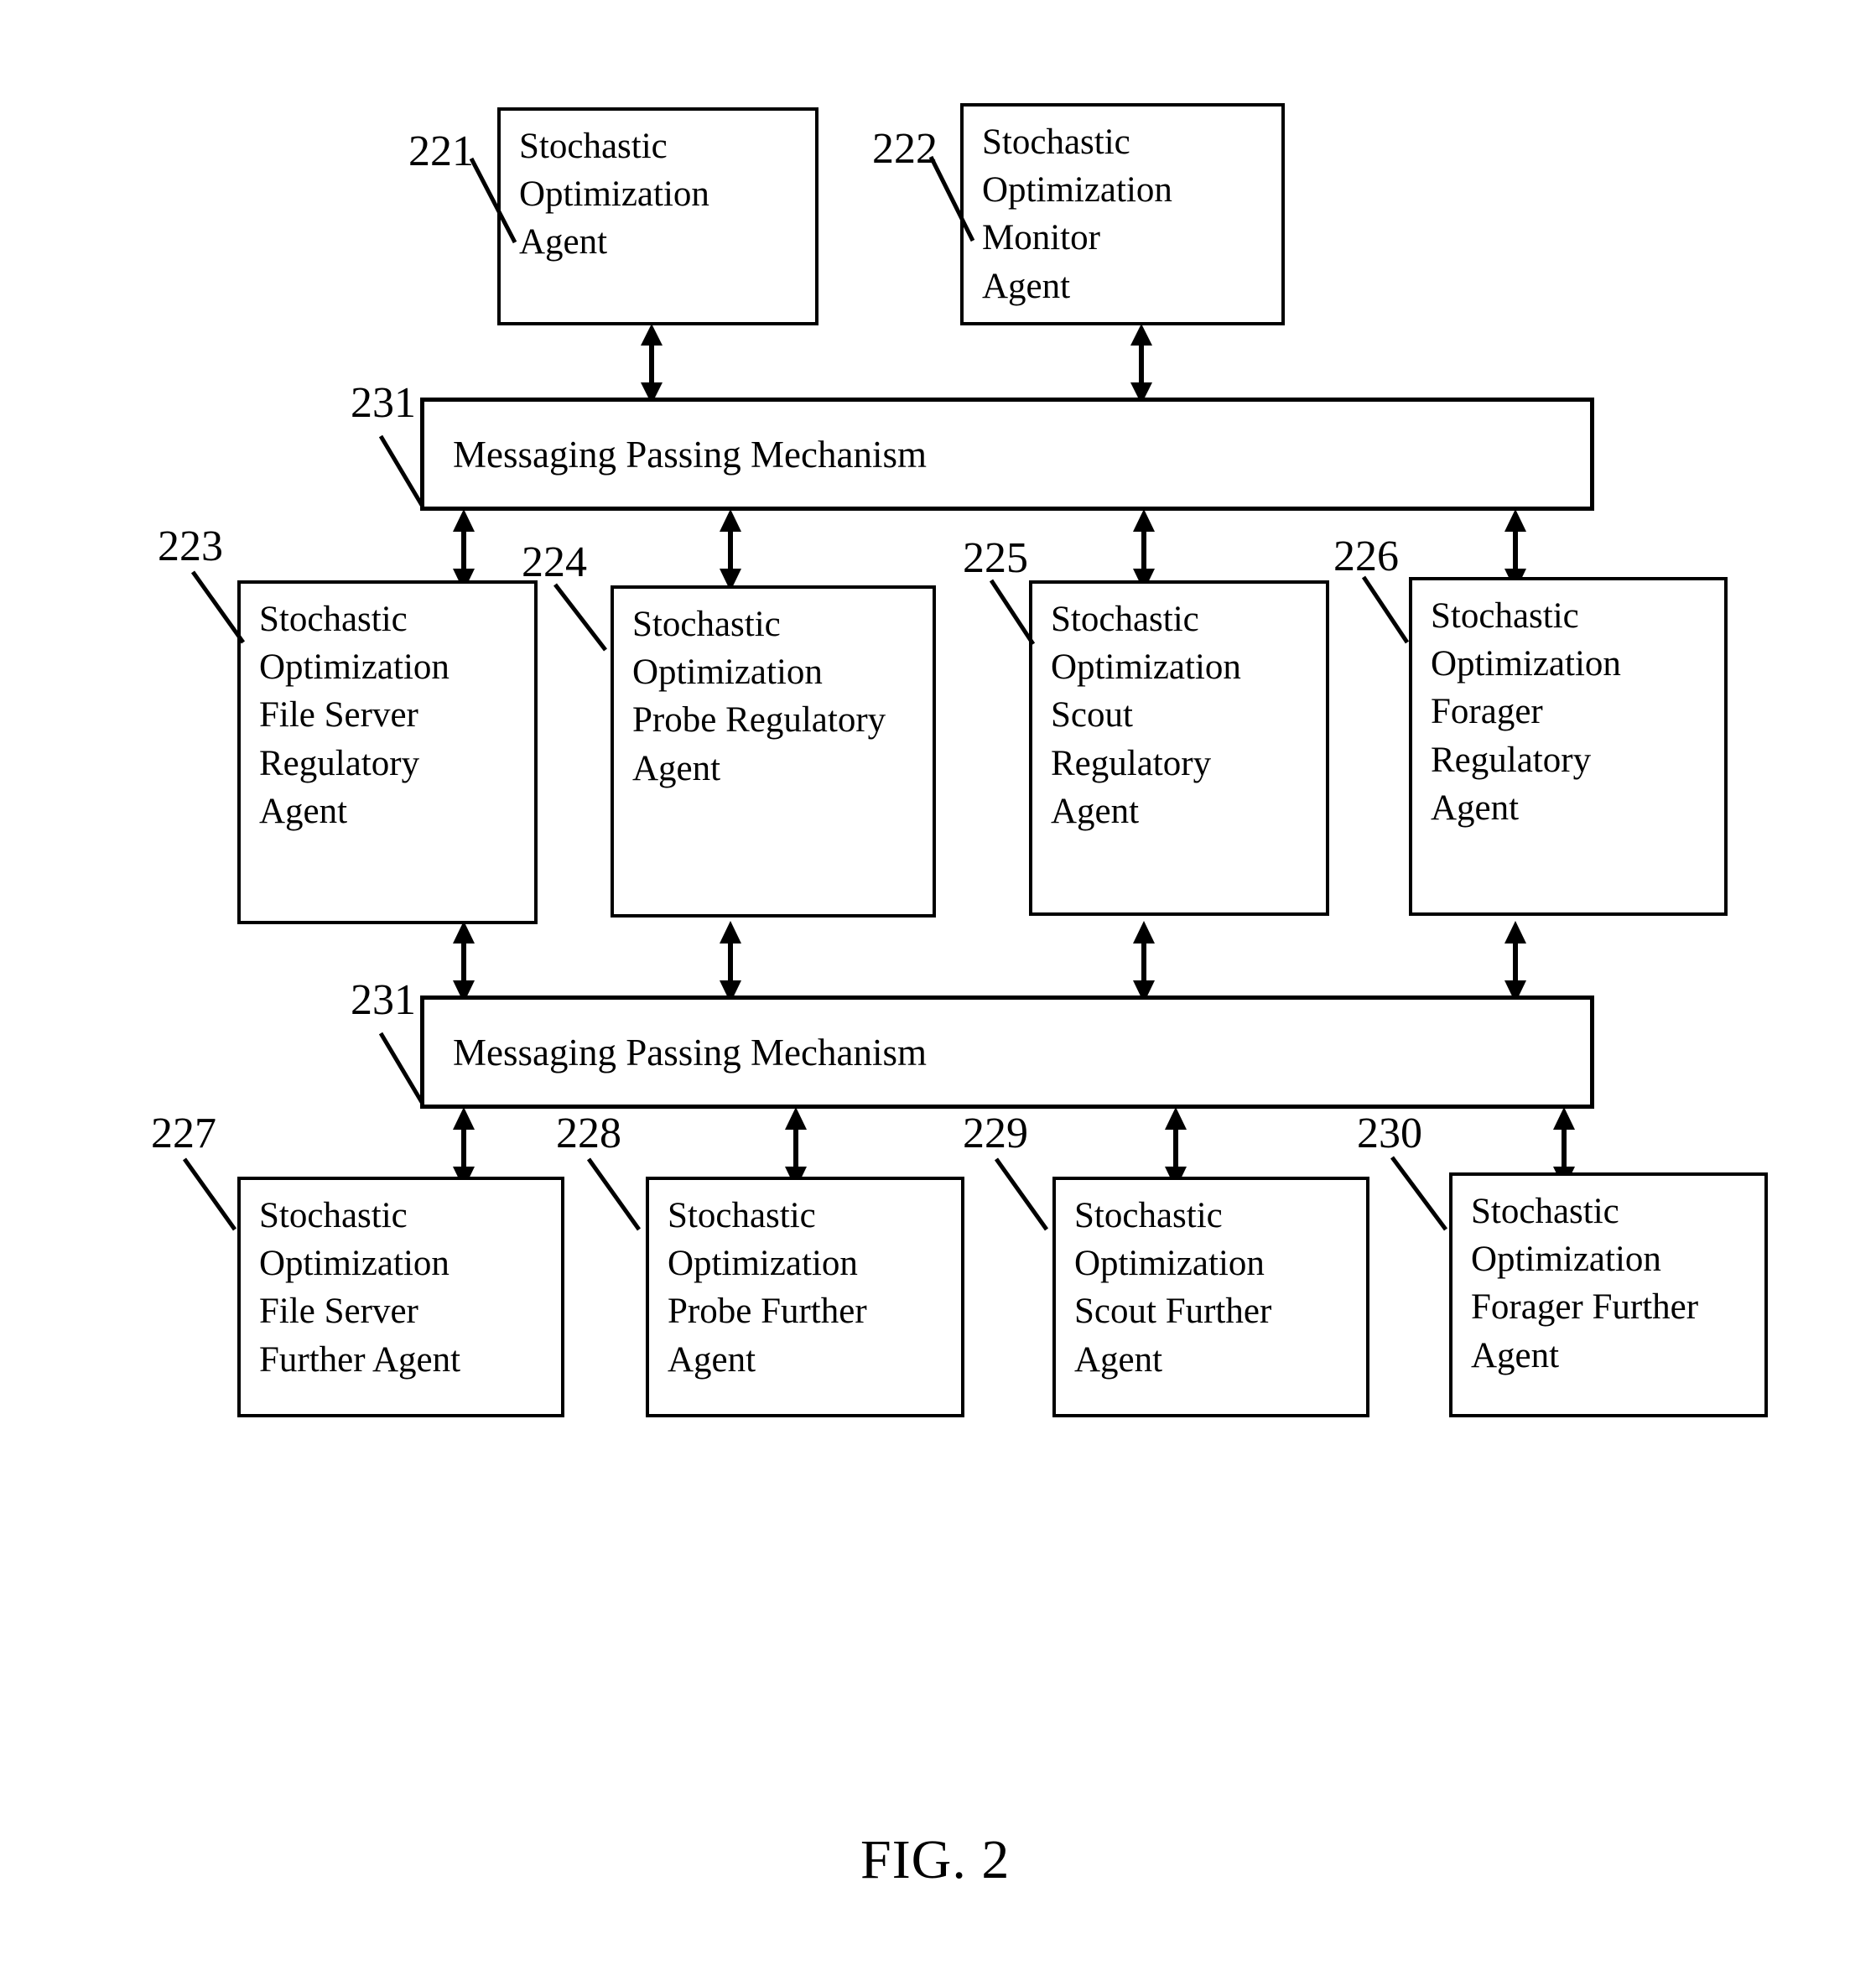 The width and height of the screenshot is (1876, 1965). What do you see at coordinates (905, 149) in the screenshot?
I see `ref-label-222: 222` at bounding box center [905, 149].